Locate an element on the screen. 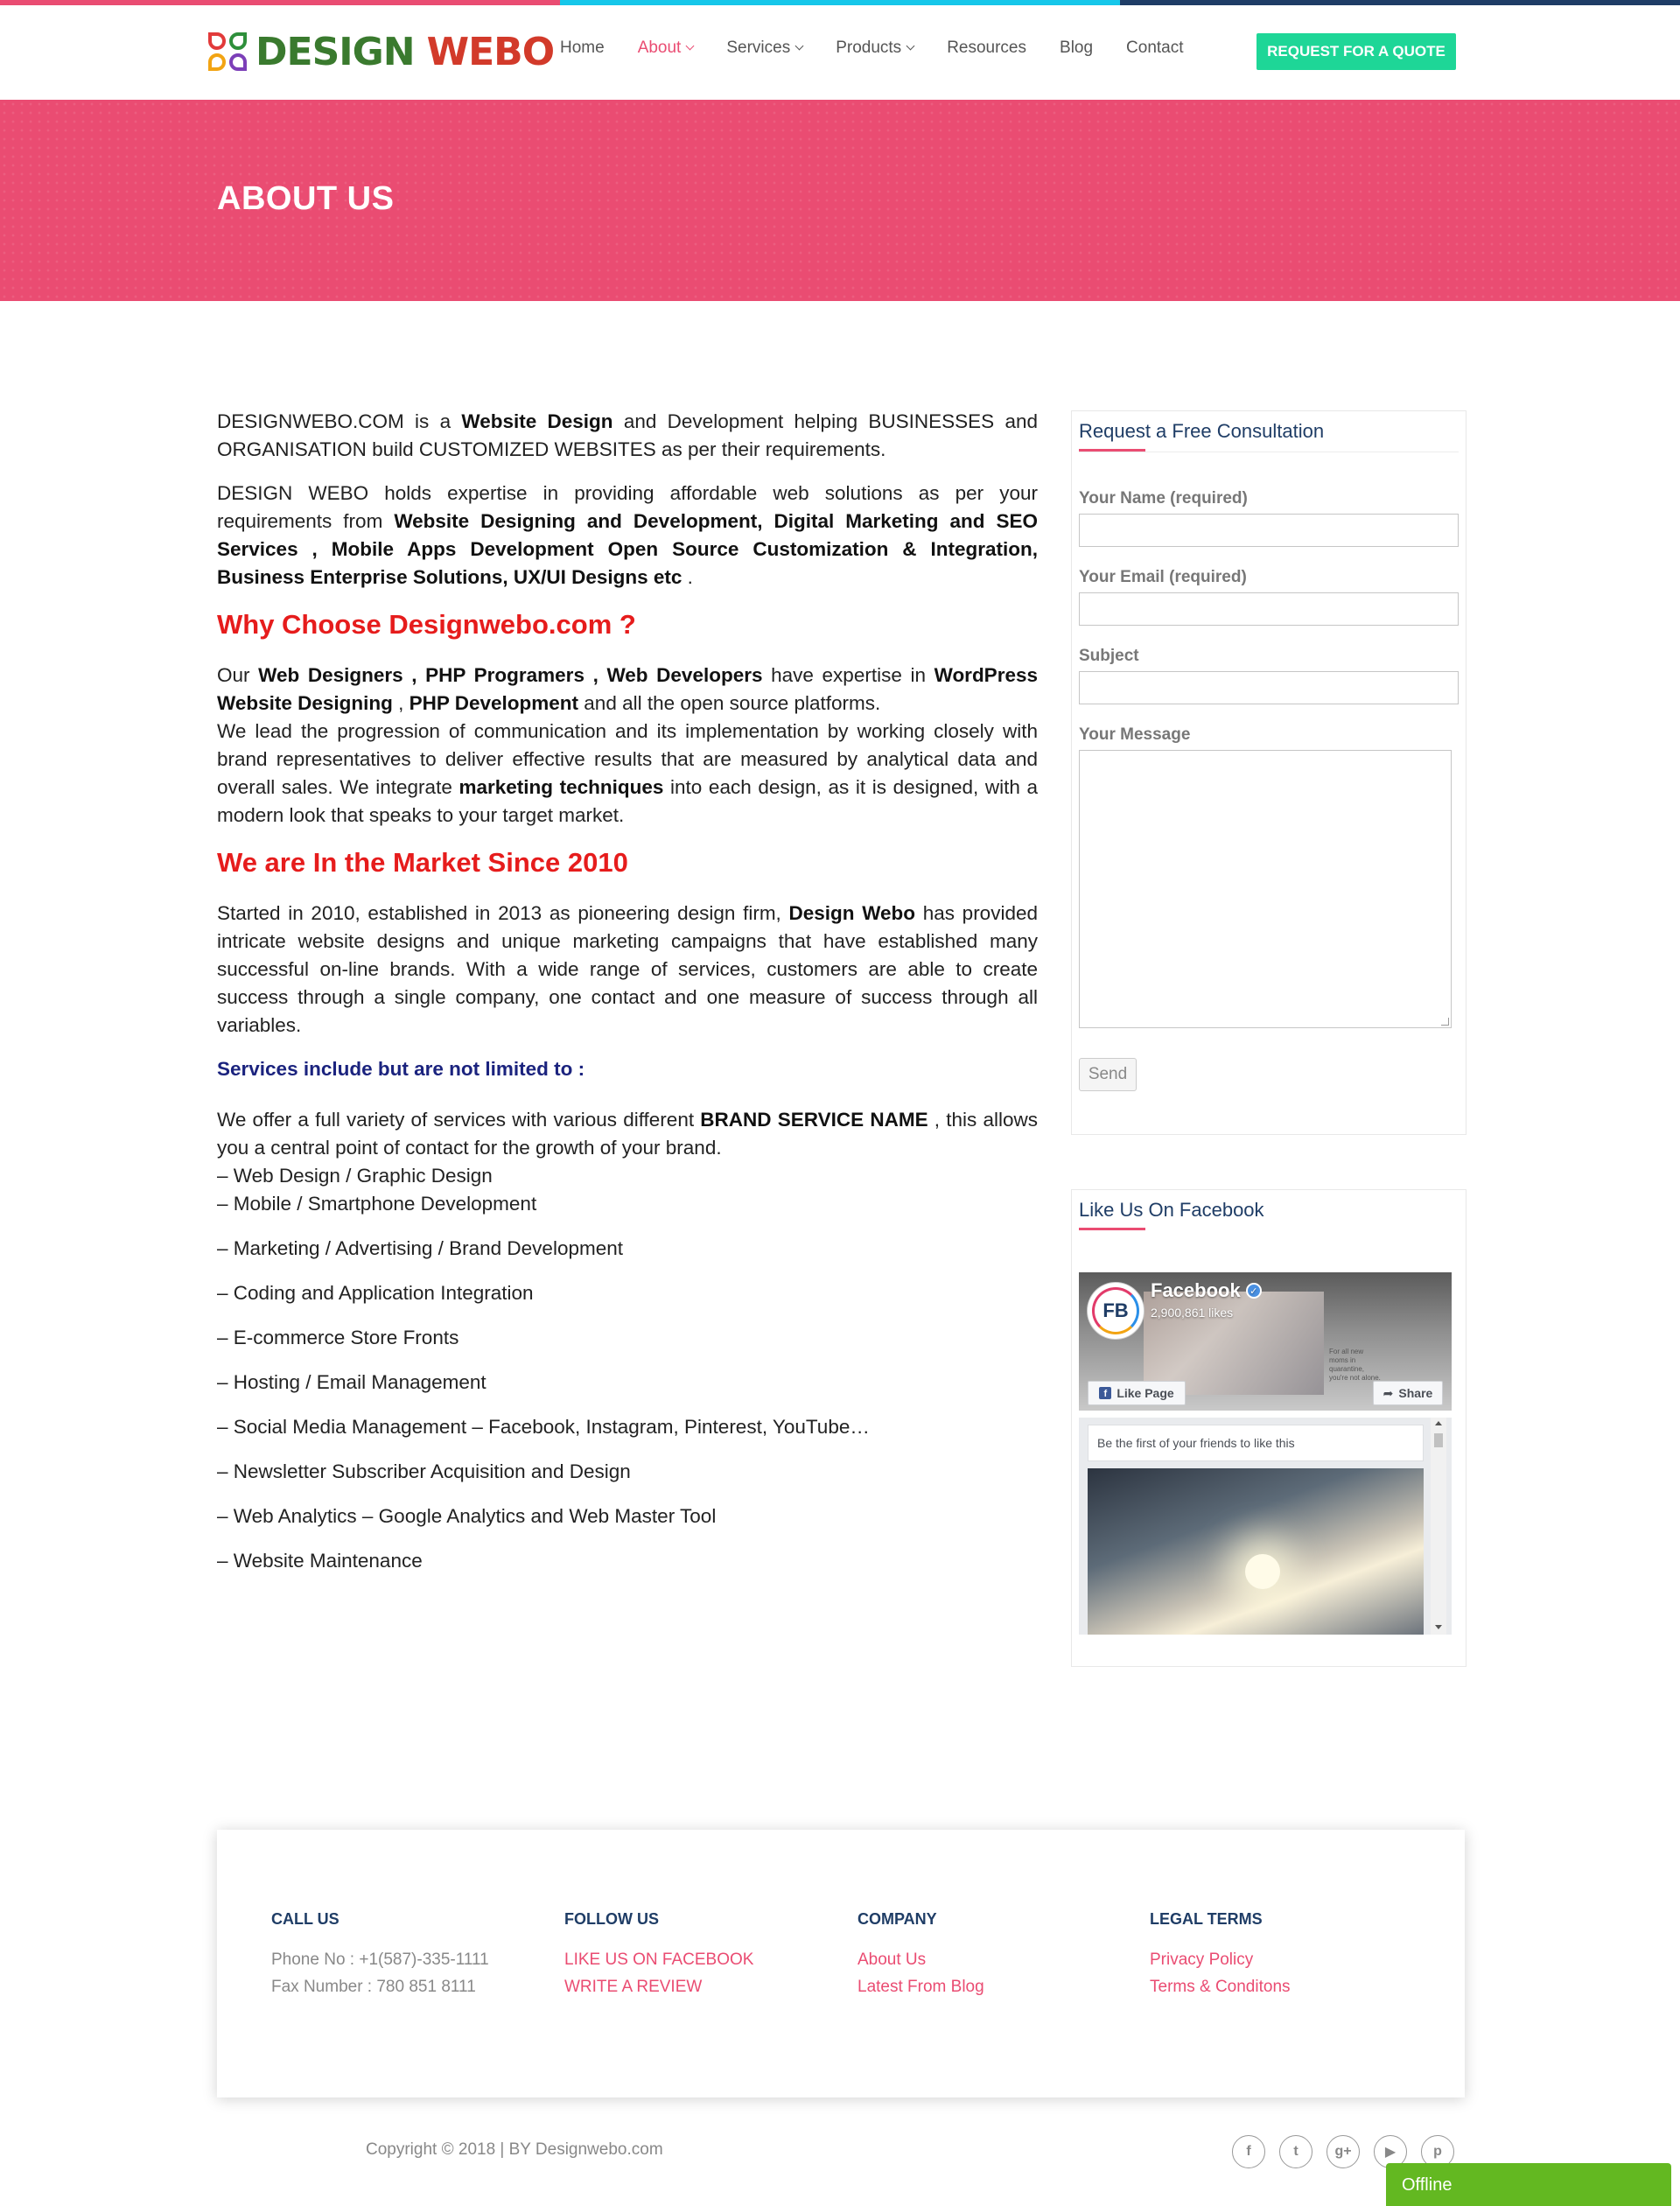 This screenshot has width=1680, height=2206. list-item: – Website Maintenance is located at coordinates (320, 1561).